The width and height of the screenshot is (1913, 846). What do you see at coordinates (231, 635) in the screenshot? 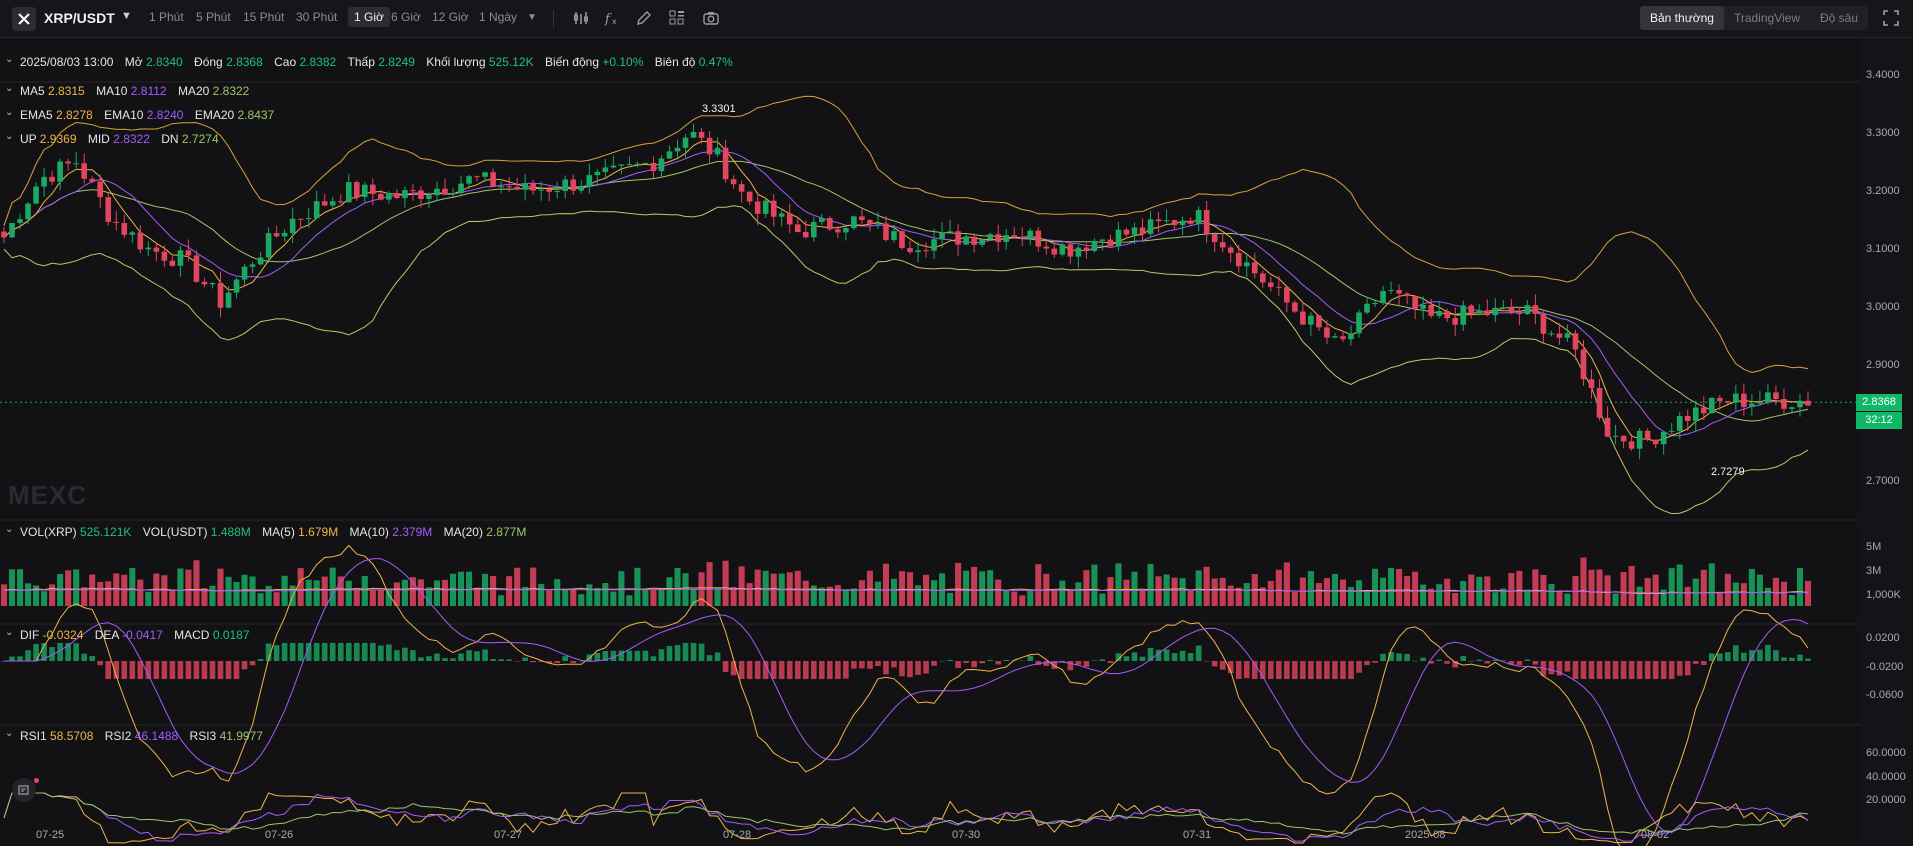
I see `macd-value: 0.0187` at bounding box center [231, 635].